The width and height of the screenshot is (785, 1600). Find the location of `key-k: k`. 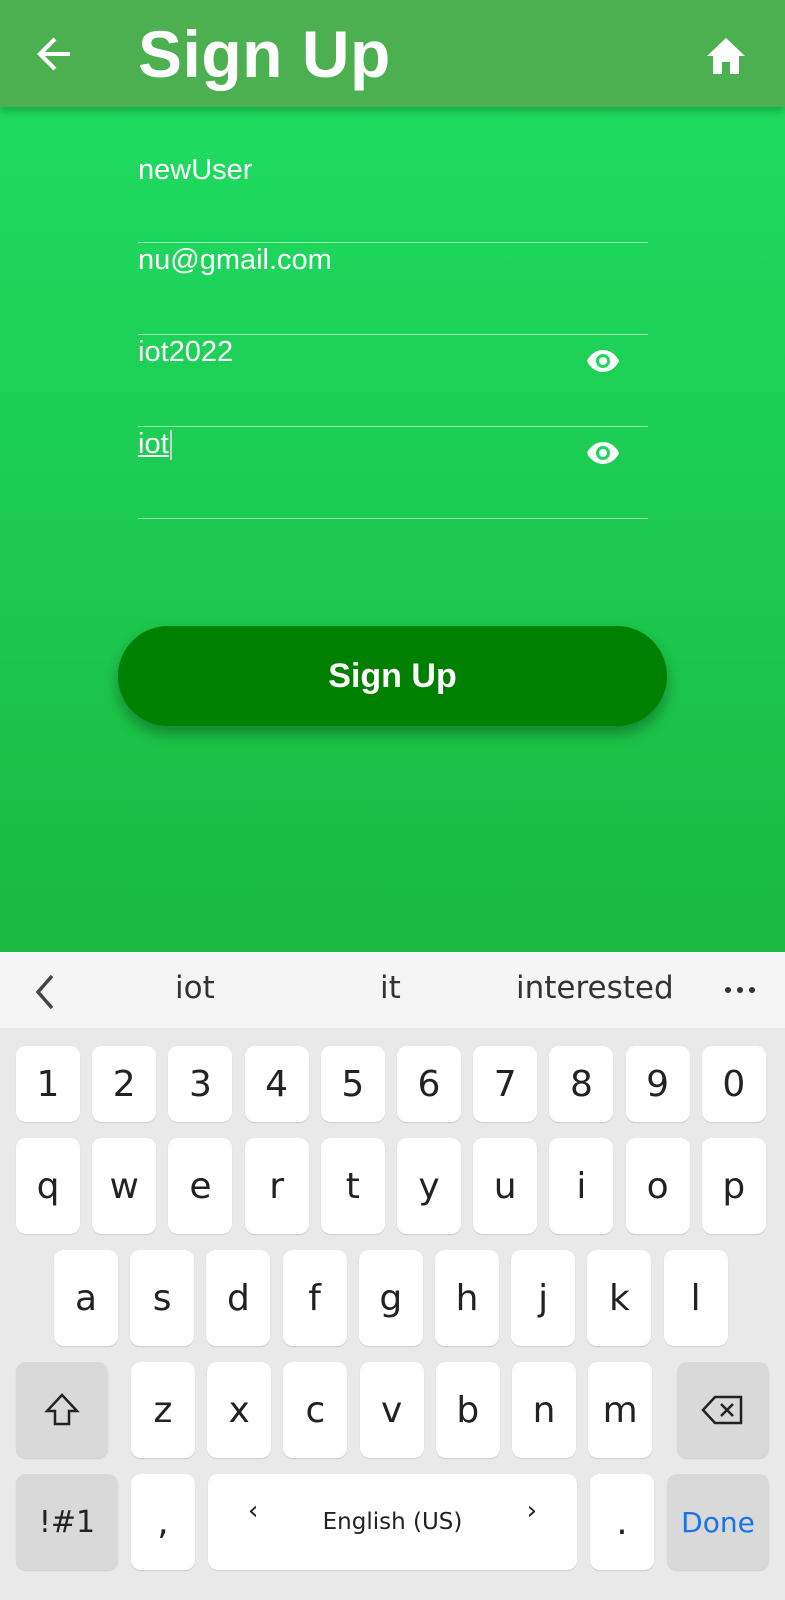

key-k: k is located at coordinates (619, 1298).